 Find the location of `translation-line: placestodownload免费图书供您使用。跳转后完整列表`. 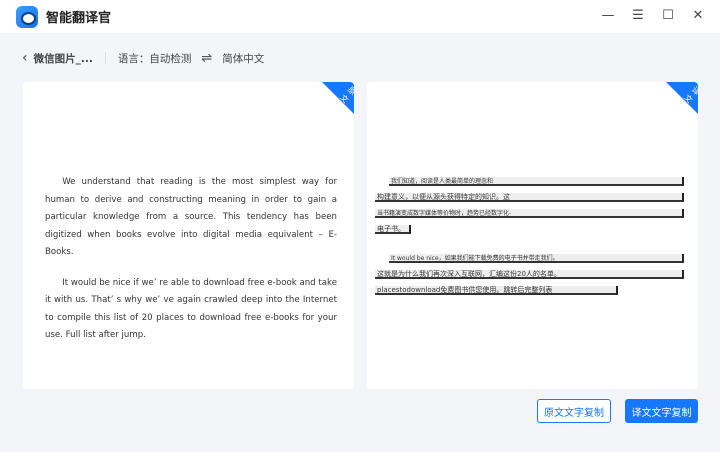

translation-line: placestodownload免费图书供您使用。跳转后完整列表 is located at coordinates (496, 290).